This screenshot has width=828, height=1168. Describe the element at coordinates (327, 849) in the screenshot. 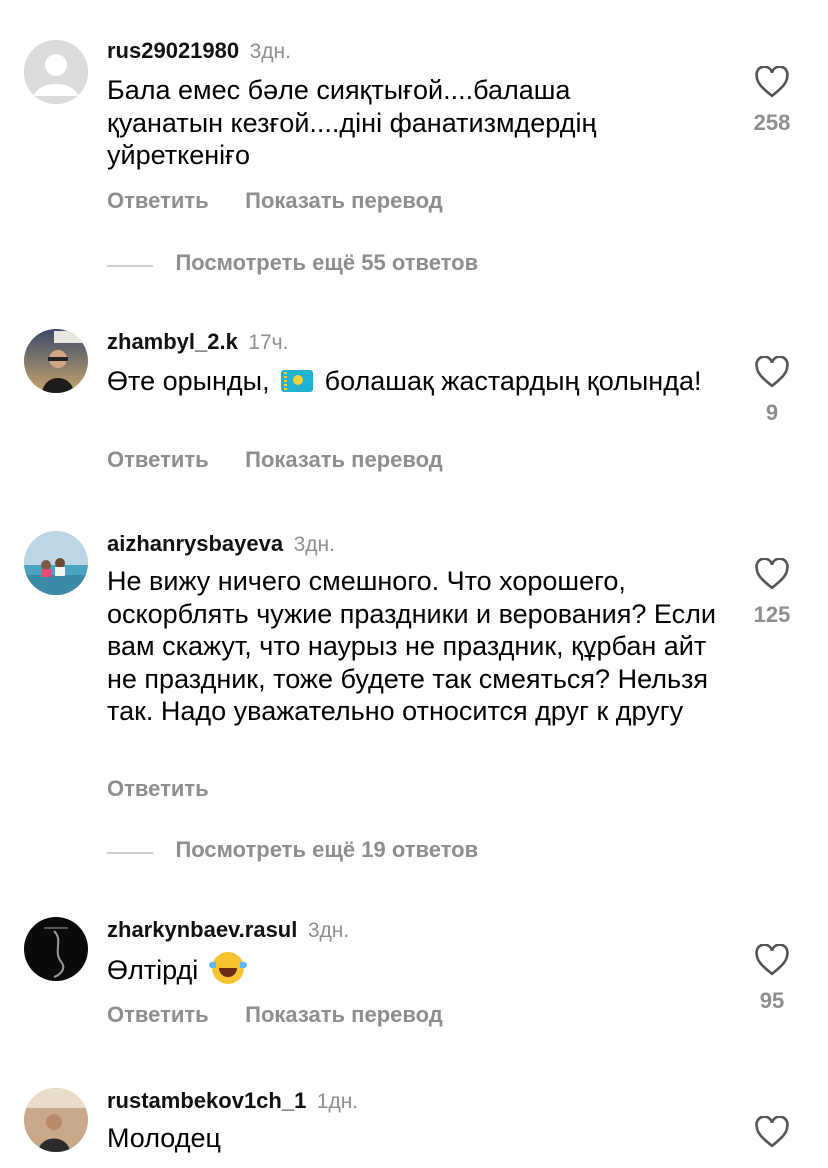

I see `view-replies-label: Посмотреть ещё 19 ответов` at that location.